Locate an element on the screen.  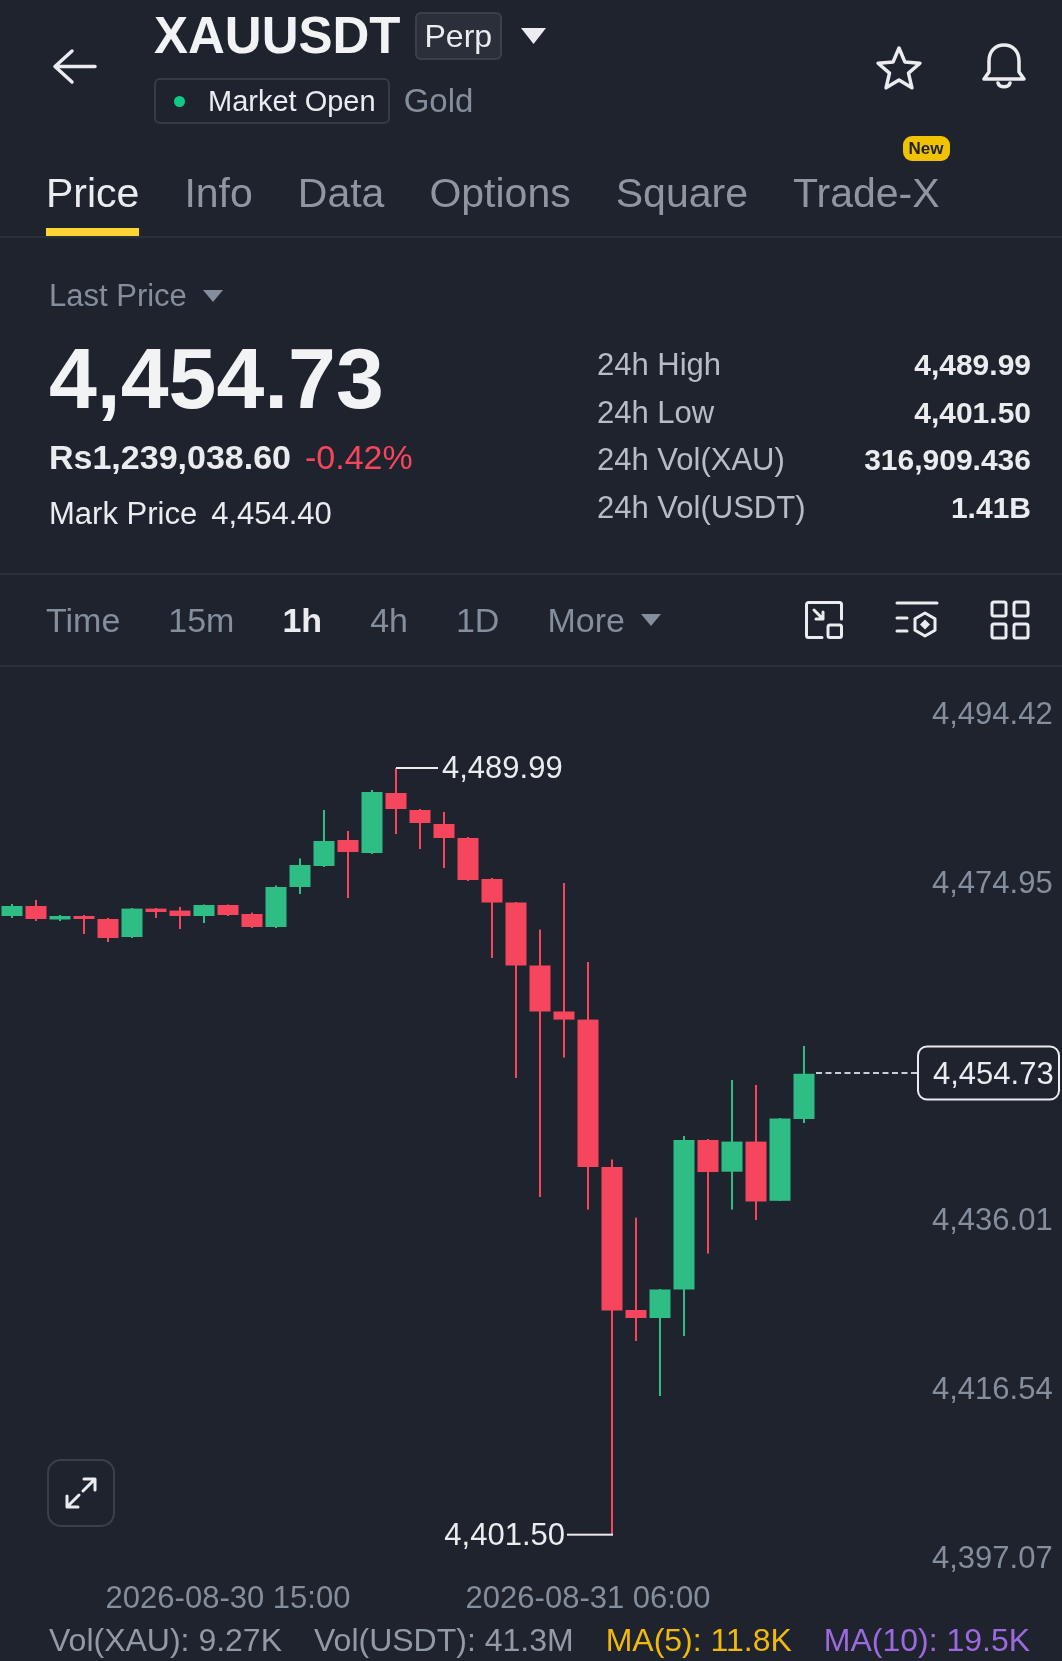
tab: Price is located at coordinates (93, 183).